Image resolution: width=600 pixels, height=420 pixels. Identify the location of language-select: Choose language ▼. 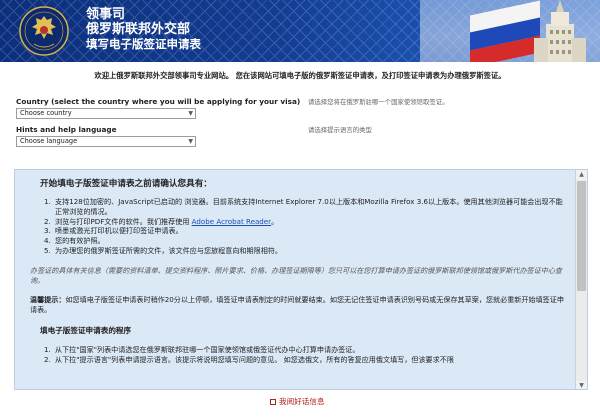
(106, 141).